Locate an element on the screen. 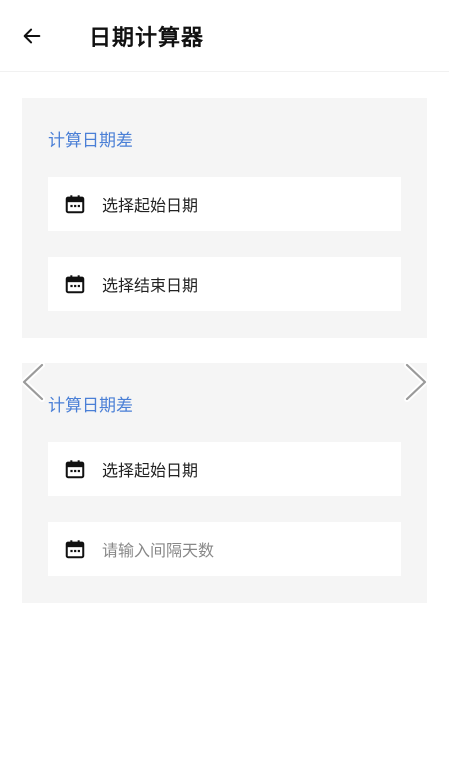 The height and width of the screenshot is (769, 449). interval-days-input: 请输入间隔天数 is located at coordinates (224, 549).